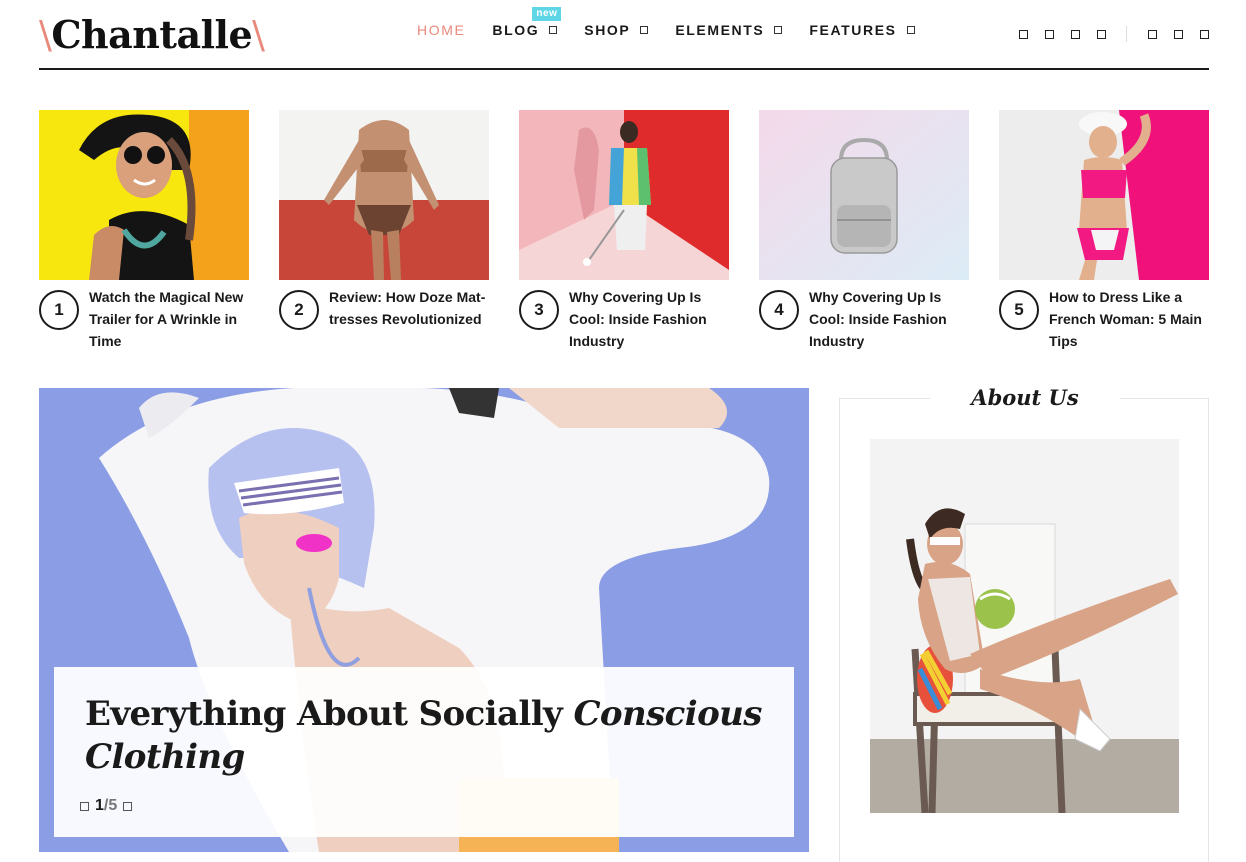 Image resolution: width=1246 pixels, height=862 pixels. Describe the element at coordinates (258, 35) in the screenshot. I see `logo-slash-right: \` at that location.